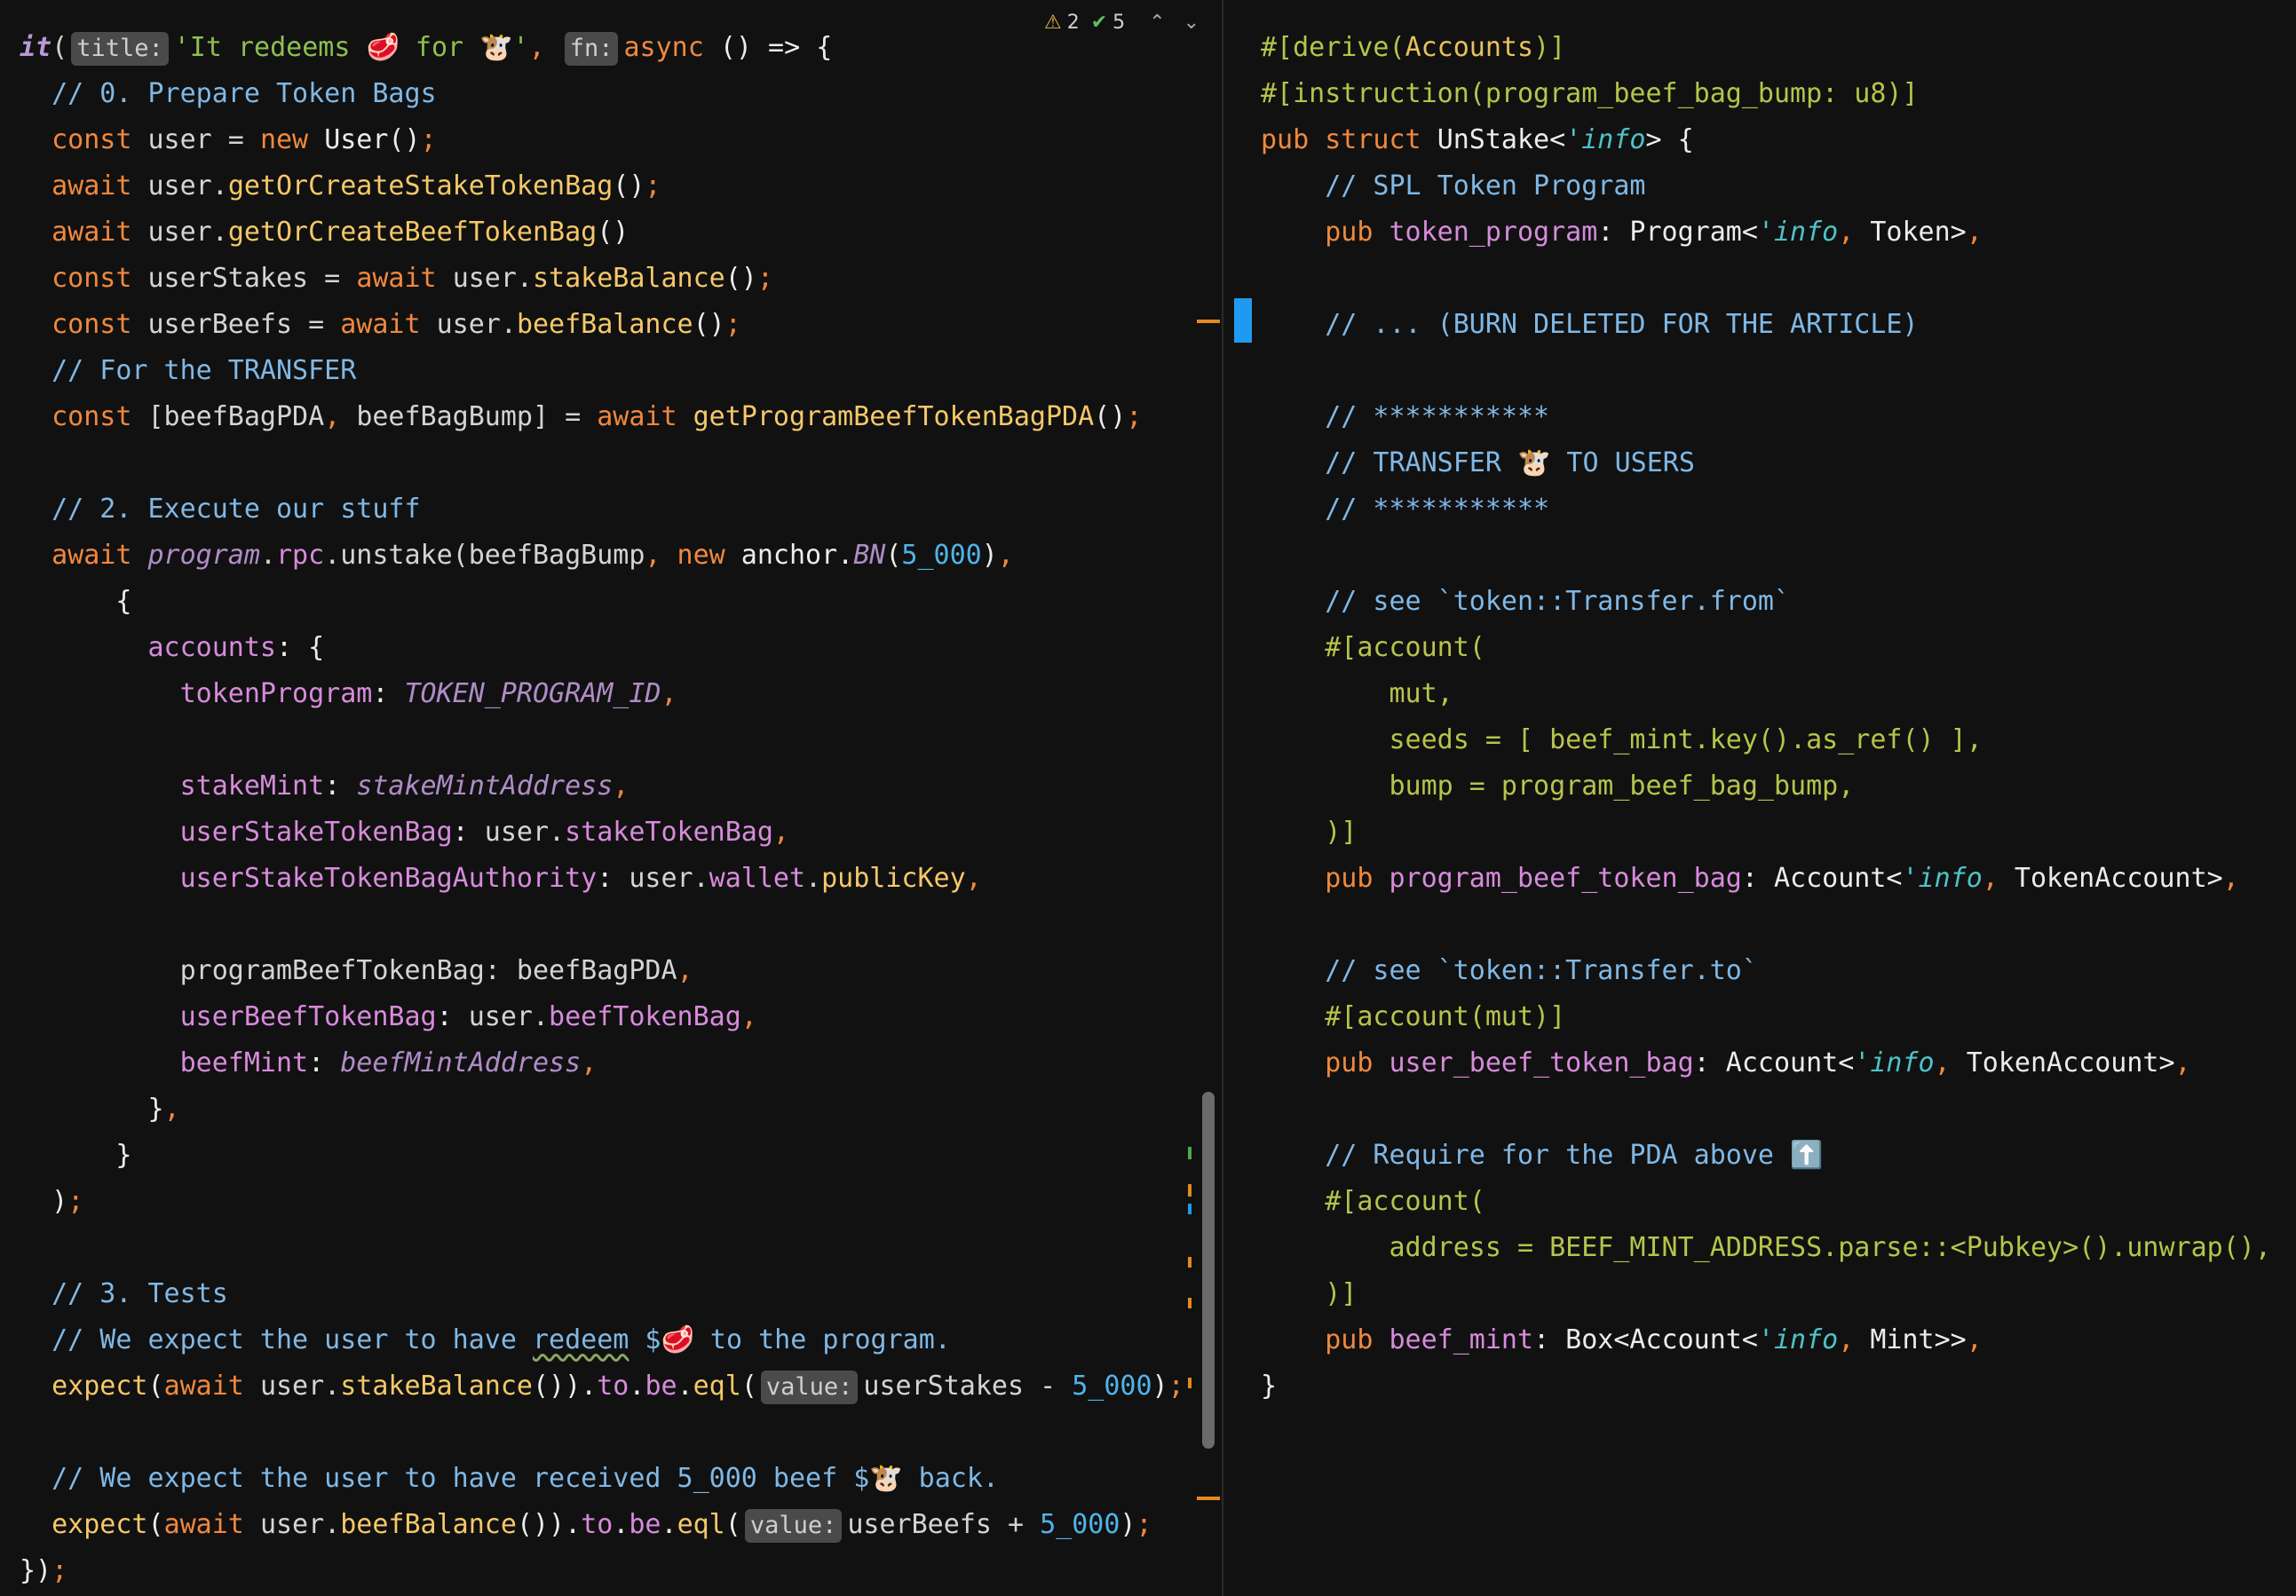  I want to click on code-line: tokenProgram: TOKEN_PROGRAM_ID,, so click(428, 694).